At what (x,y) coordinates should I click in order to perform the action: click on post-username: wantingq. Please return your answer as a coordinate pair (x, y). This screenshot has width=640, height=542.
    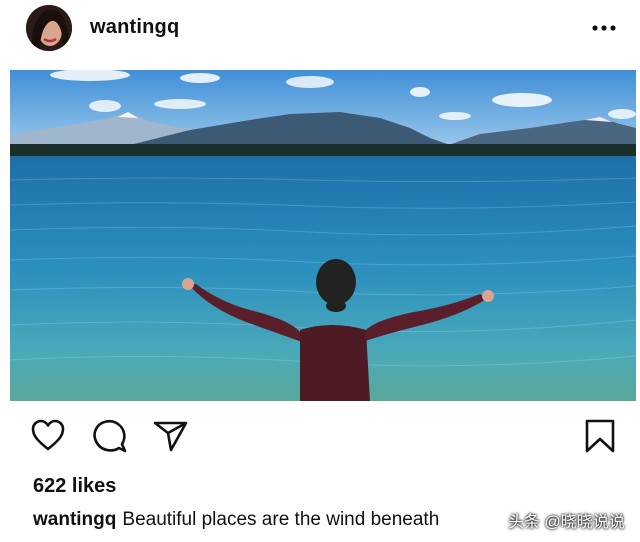
    Looking at the image, I should click on (134, 27).